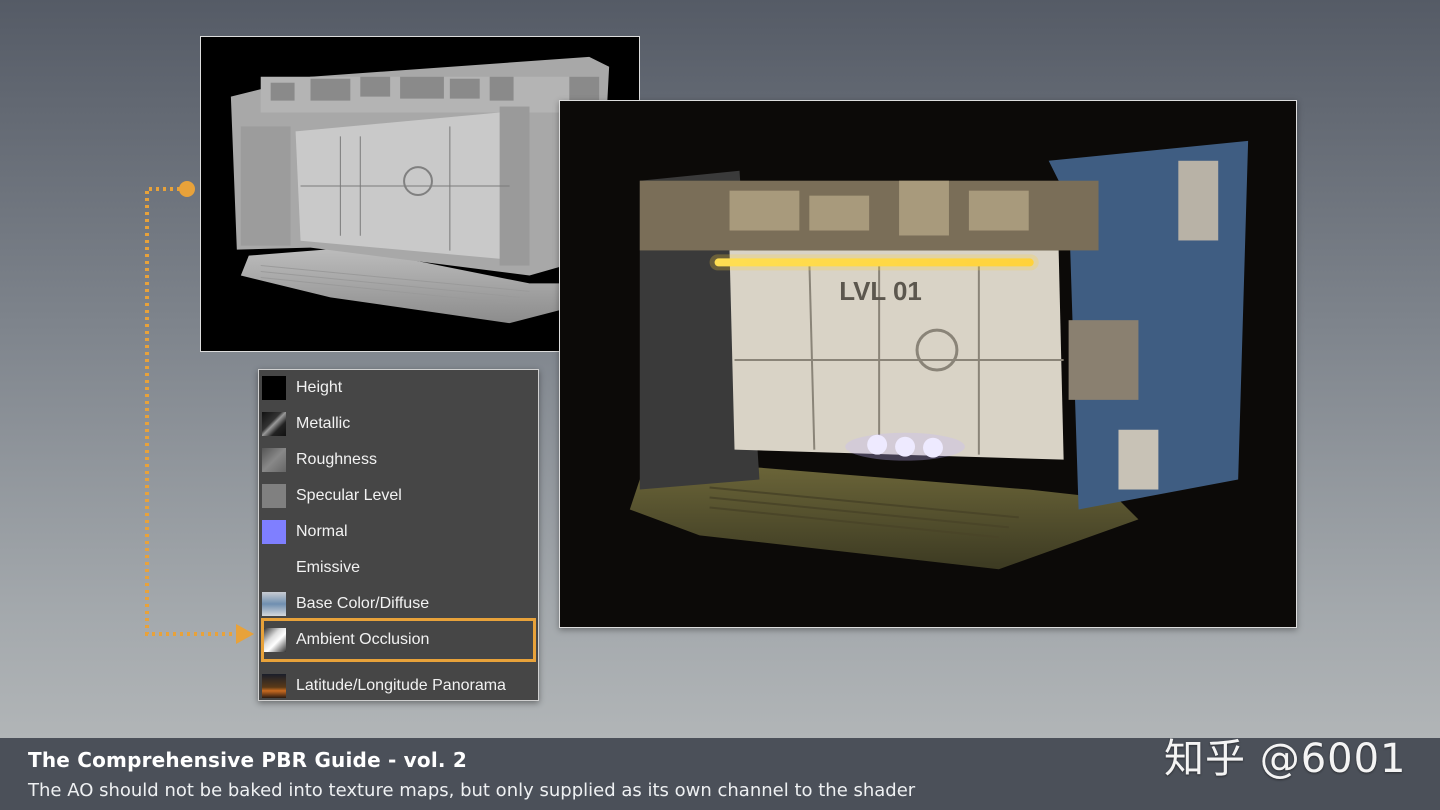 The width and height of the screenshot is (1440, 810). Describe the element at coordinates (247, 760) in the screenshot. I see `slide-title: The Comprehensive PBR Guide - vol. 2` at that location.